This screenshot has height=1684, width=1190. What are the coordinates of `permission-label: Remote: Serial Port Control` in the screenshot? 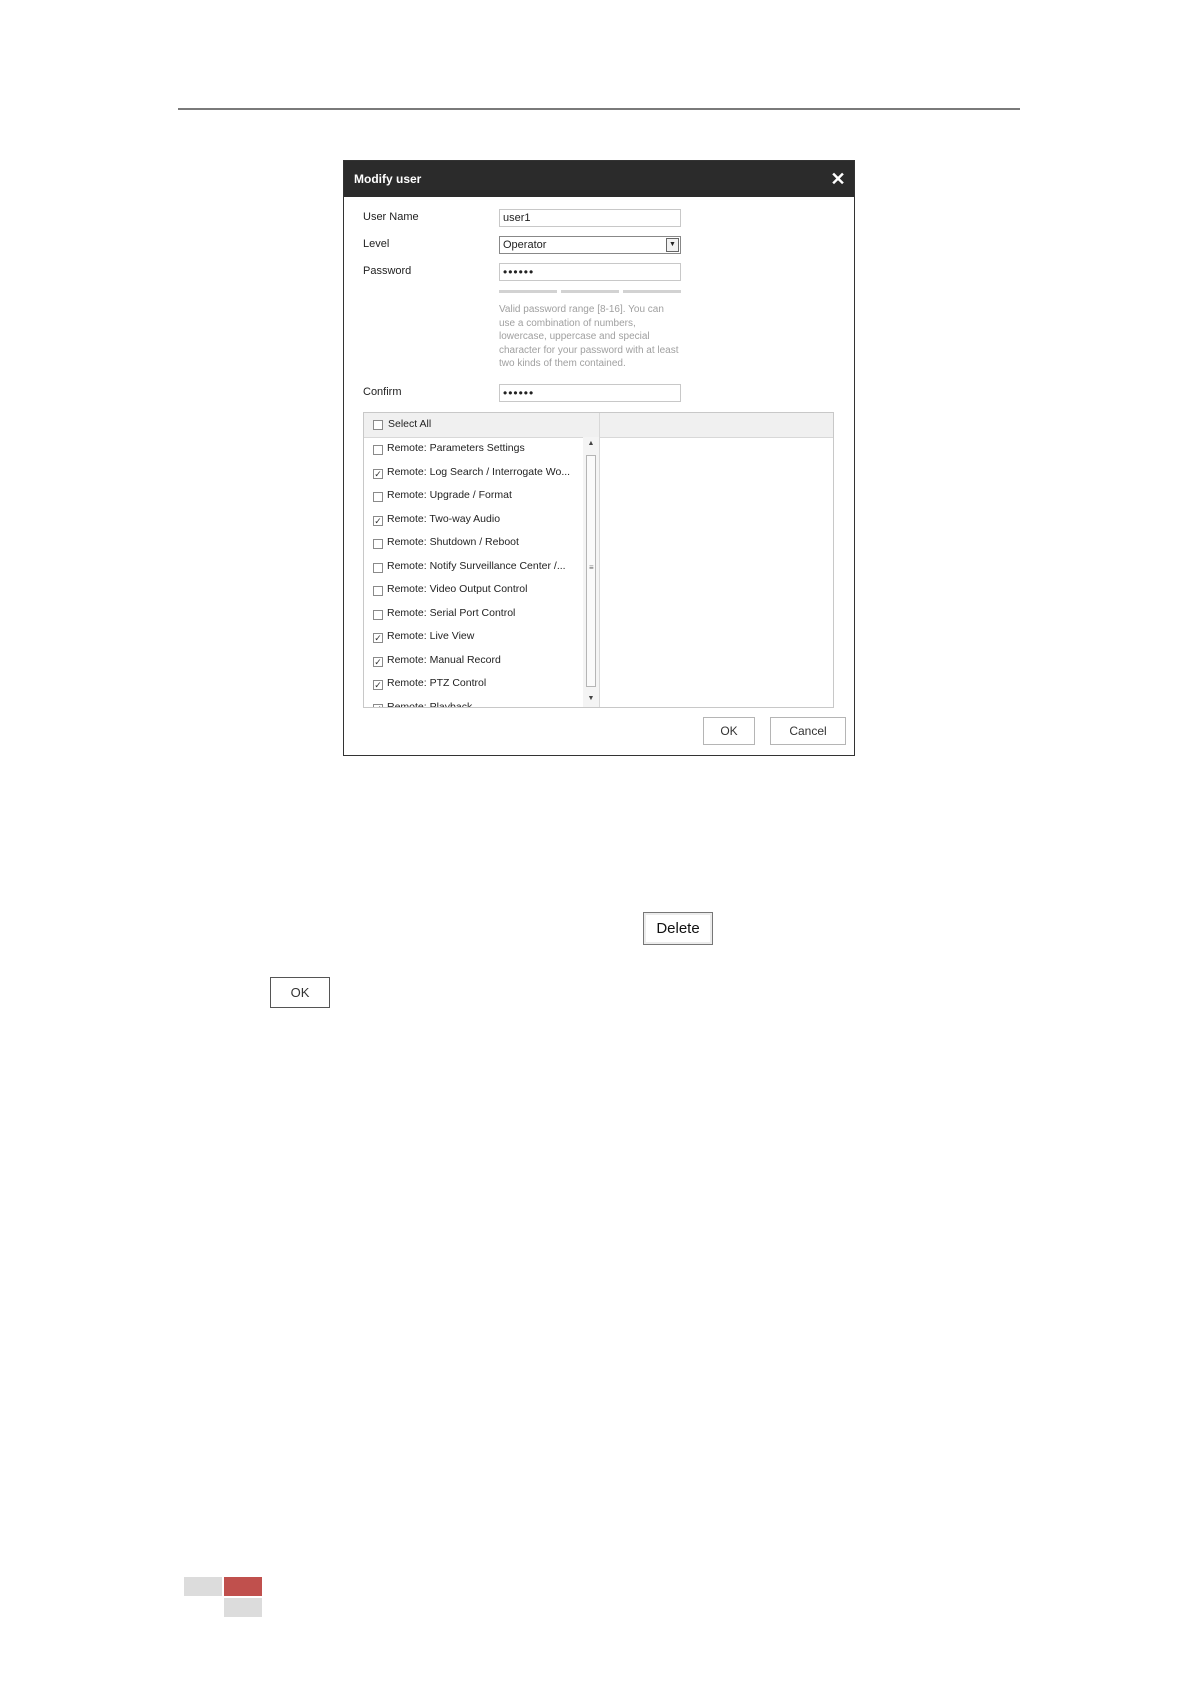 It's located at (451, 612).